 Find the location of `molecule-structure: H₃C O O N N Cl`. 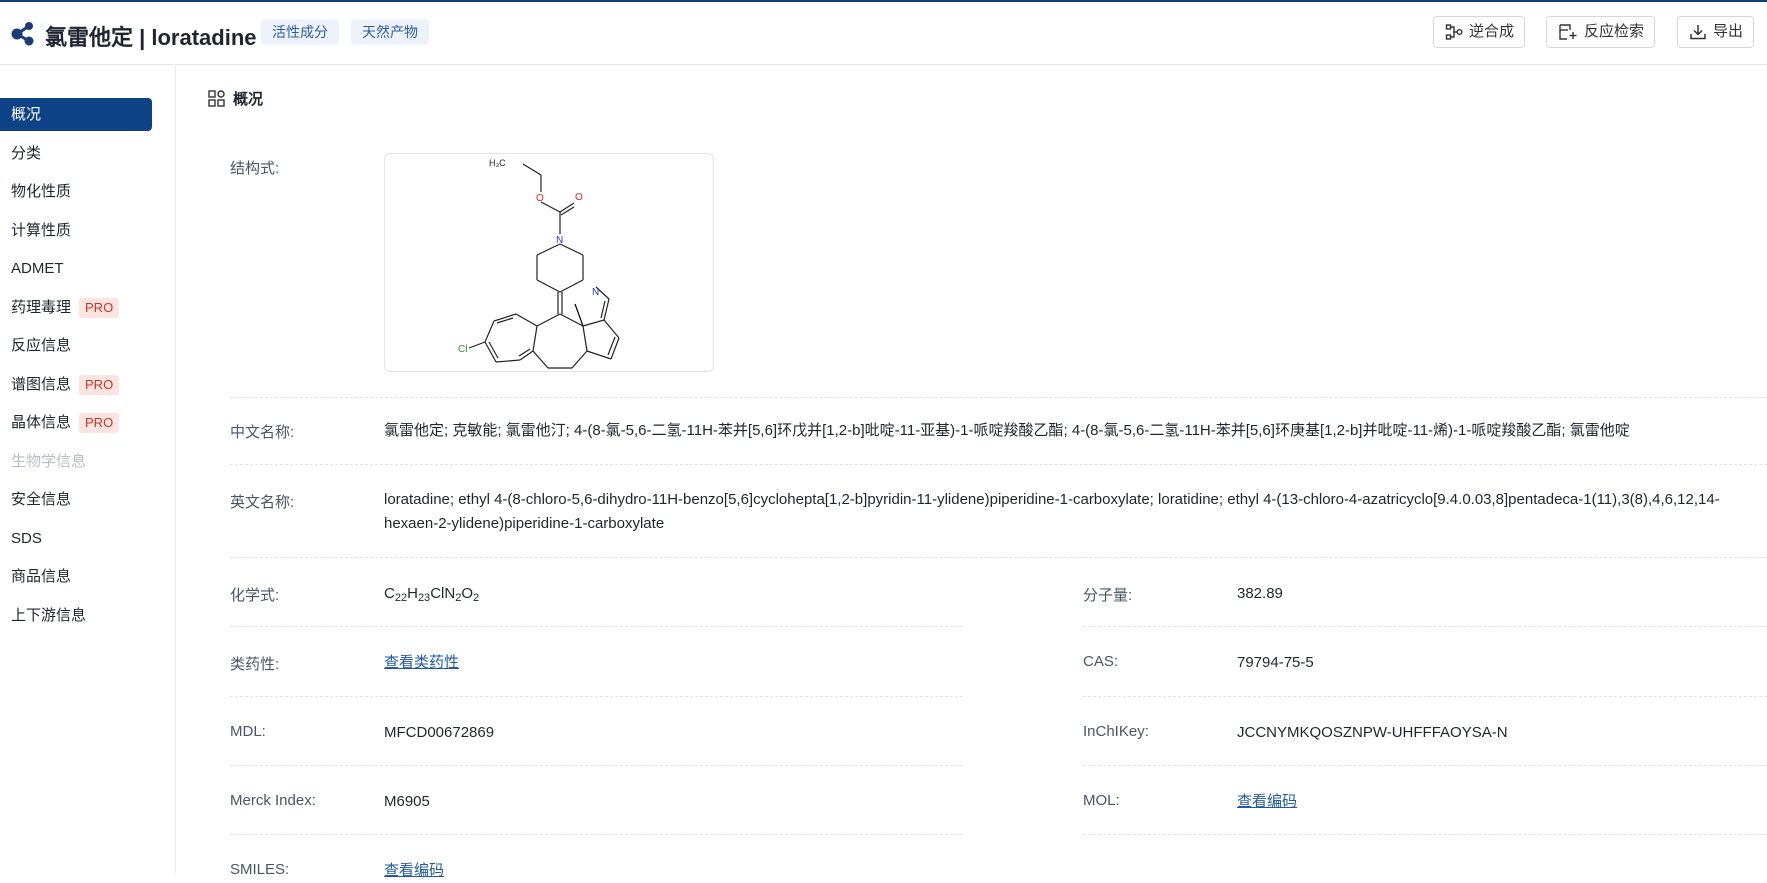

molecule-structure: H₃C O O N N Cl is located at coordinates (539, 263).